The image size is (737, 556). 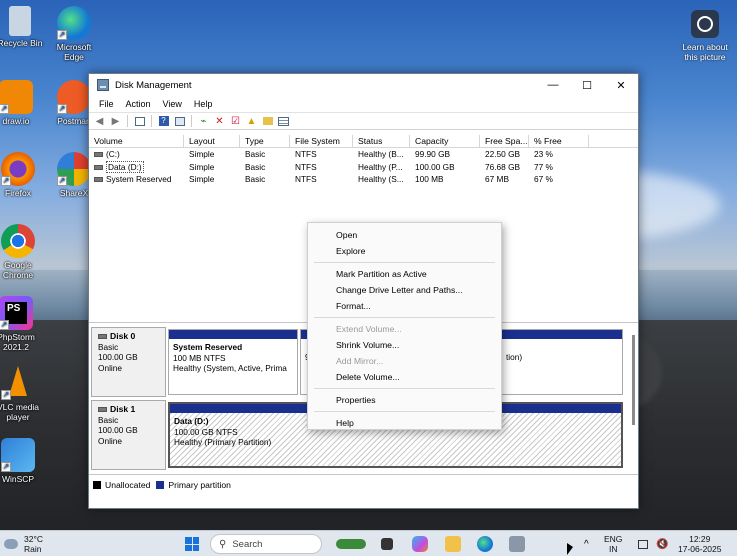 I want to click on taskbar-disk-management, so click(x=517, y=543).